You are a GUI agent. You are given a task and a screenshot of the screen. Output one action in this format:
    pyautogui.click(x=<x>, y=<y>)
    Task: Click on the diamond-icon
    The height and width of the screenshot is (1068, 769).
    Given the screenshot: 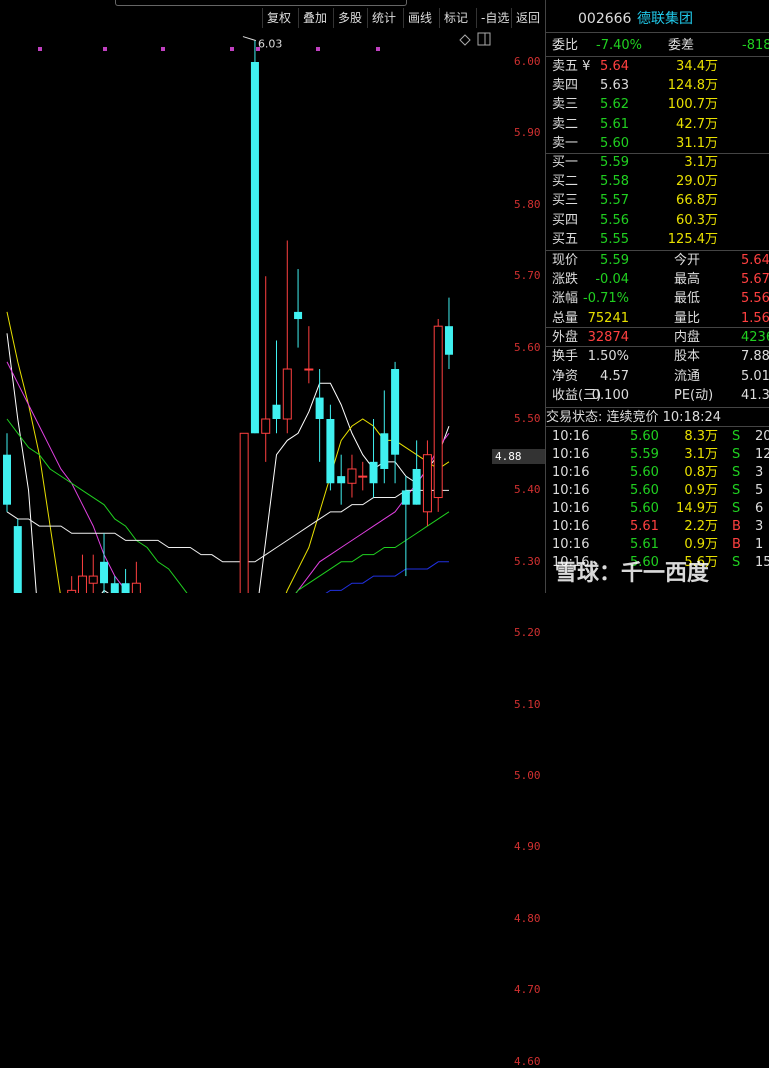 What is the action you would take?
    pyautogui.click(x=465, y=40)
    